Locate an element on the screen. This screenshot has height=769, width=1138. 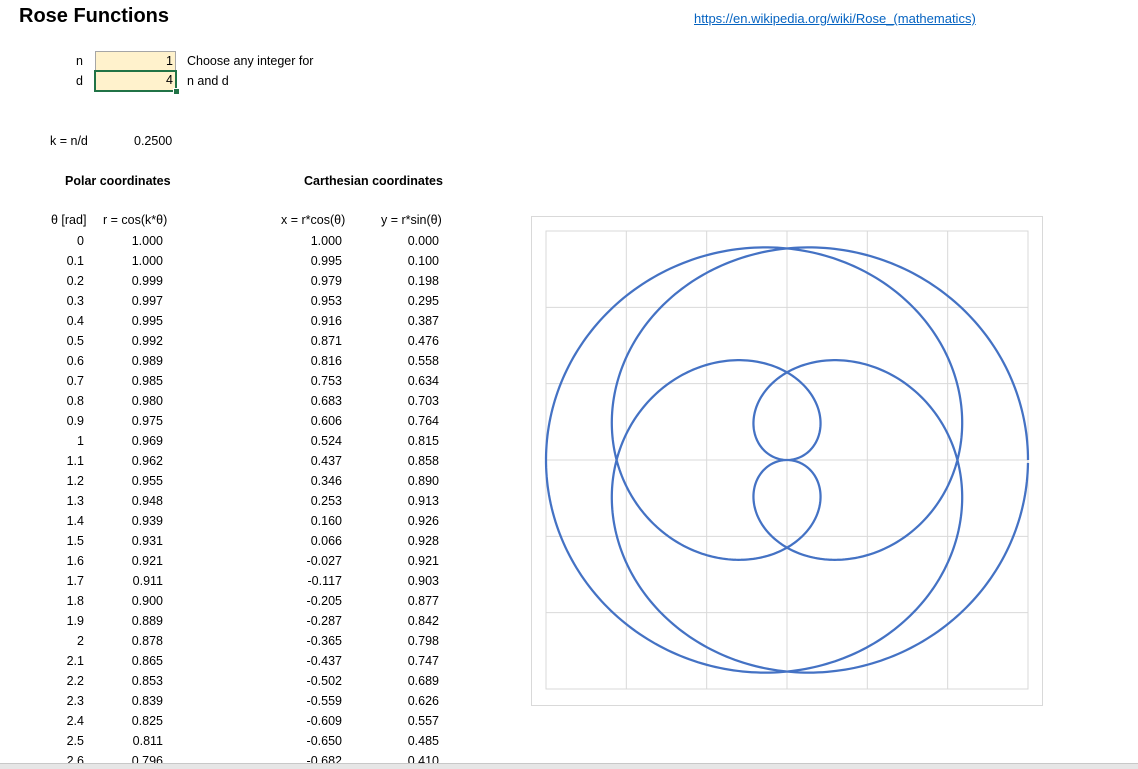
cell-y: 0.387 is located at coordinates (423, 321).